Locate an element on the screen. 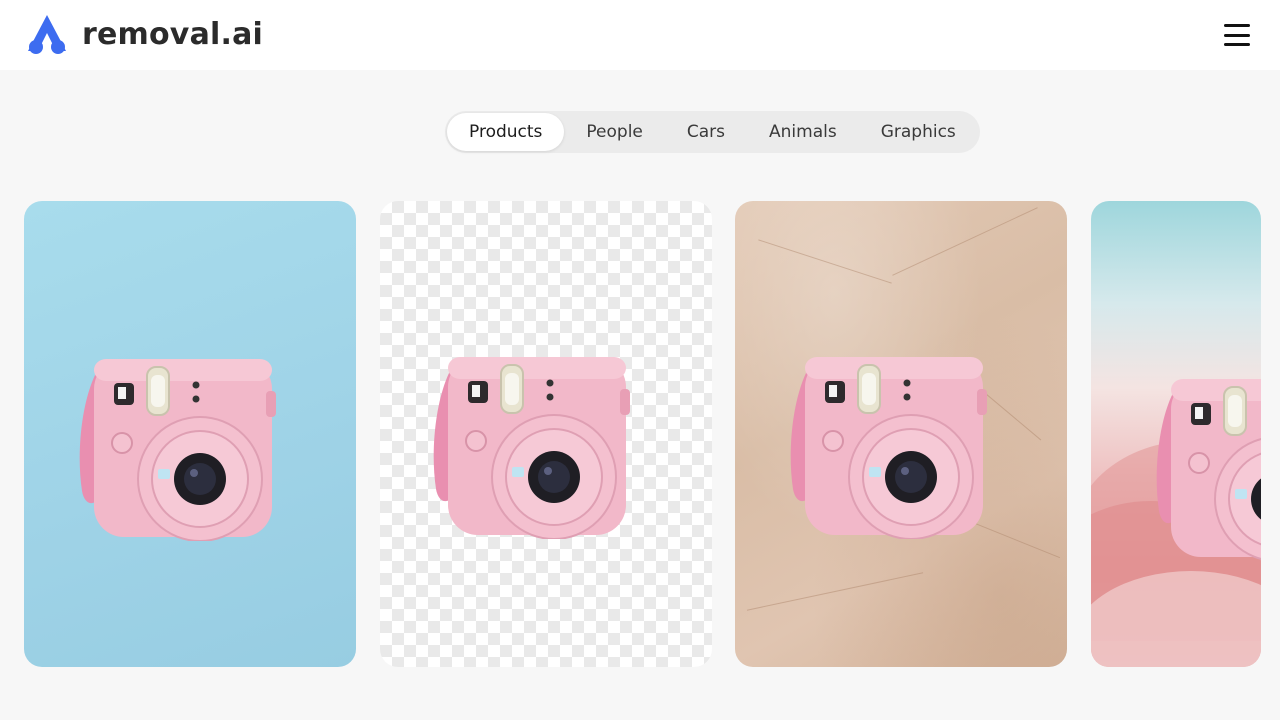 The height and width of the screenshot is (720, 1280). tab-cars: Cars is located at coordinates (706, 132).